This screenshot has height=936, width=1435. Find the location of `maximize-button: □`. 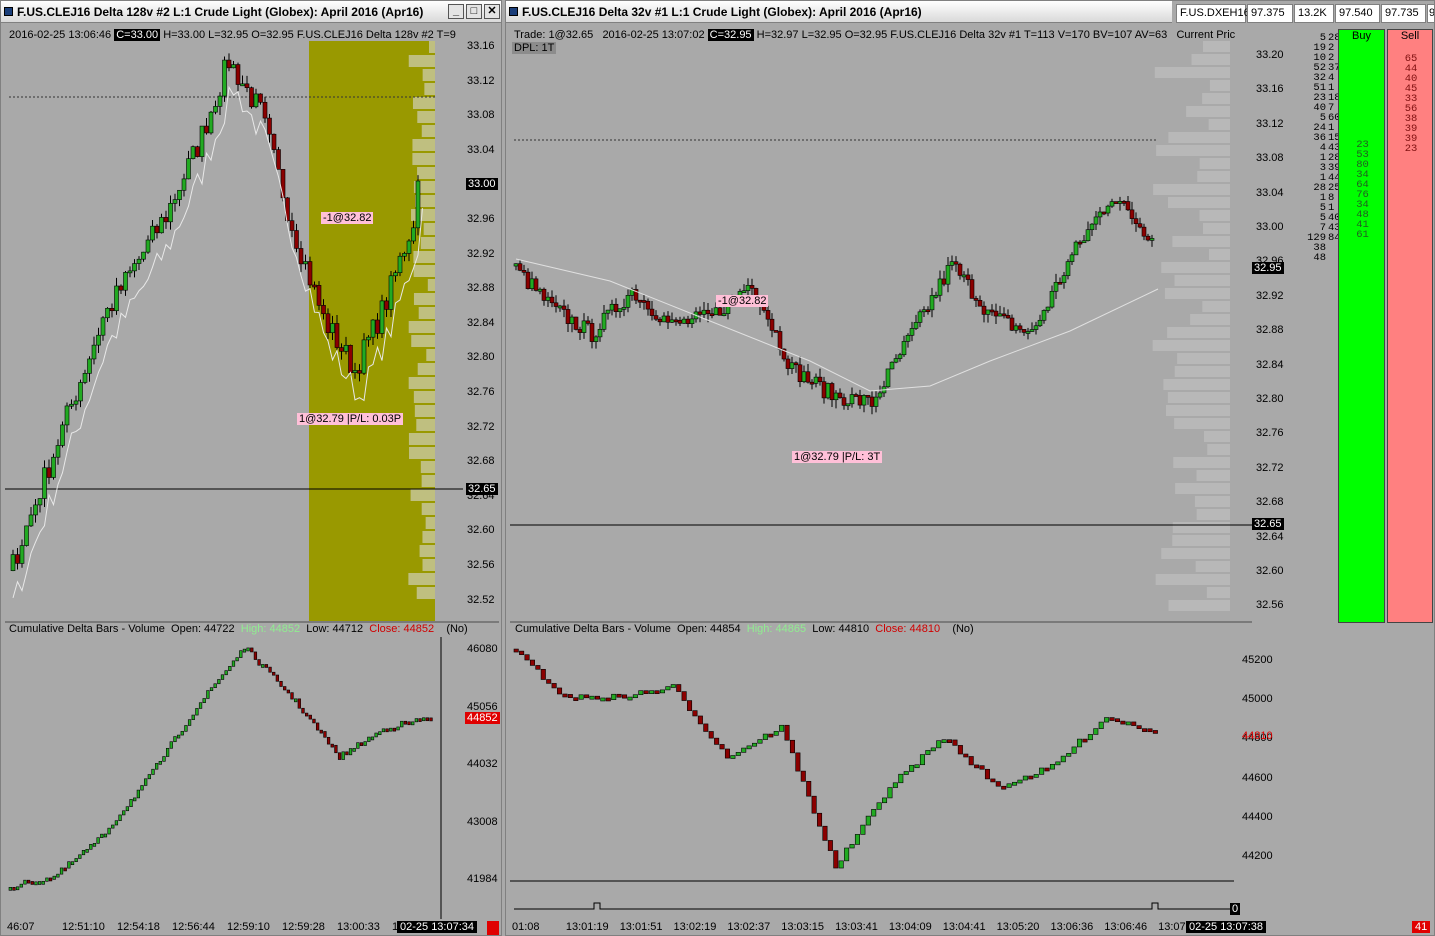

maximize-button: □ is located at coordinates (474, 11).